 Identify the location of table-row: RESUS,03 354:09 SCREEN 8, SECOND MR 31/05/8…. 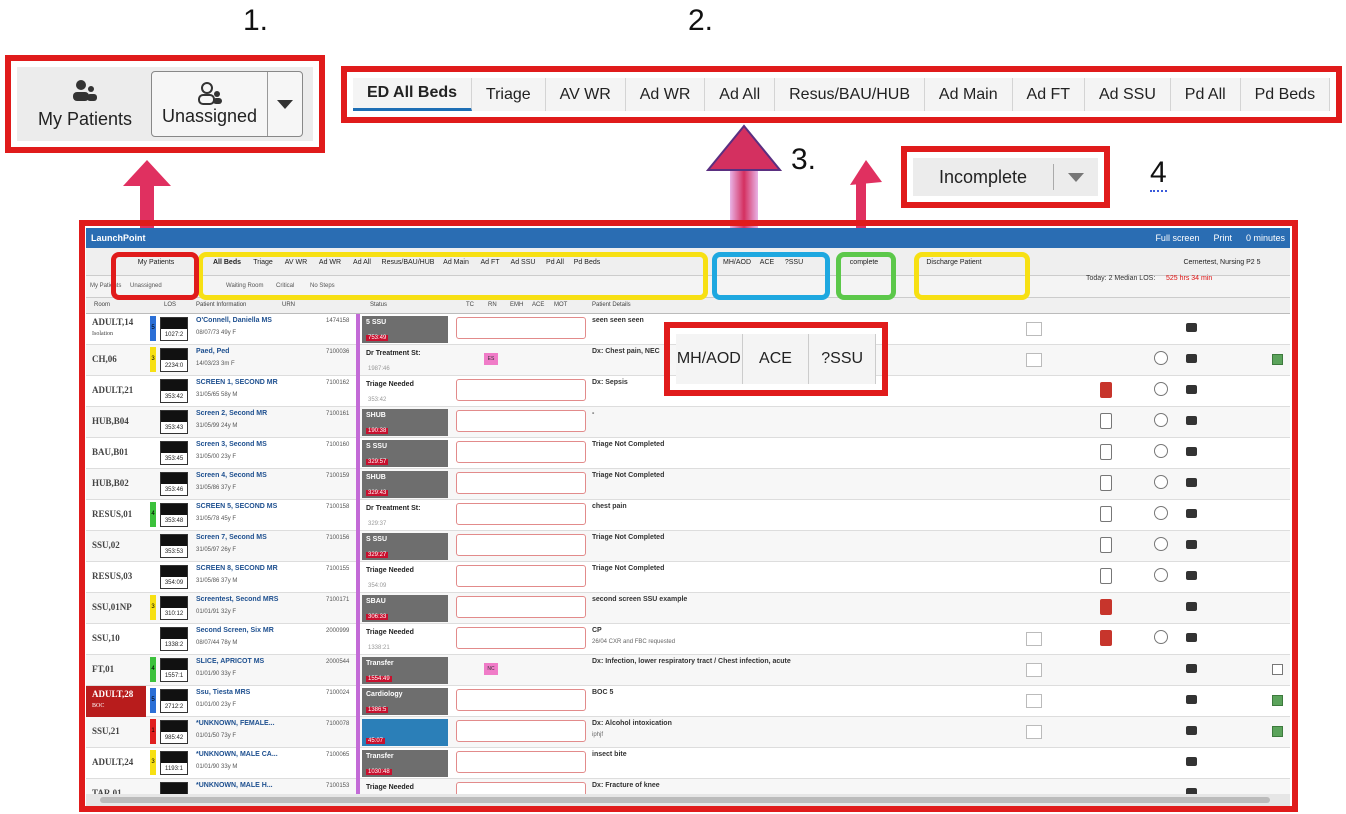
(688, 577).